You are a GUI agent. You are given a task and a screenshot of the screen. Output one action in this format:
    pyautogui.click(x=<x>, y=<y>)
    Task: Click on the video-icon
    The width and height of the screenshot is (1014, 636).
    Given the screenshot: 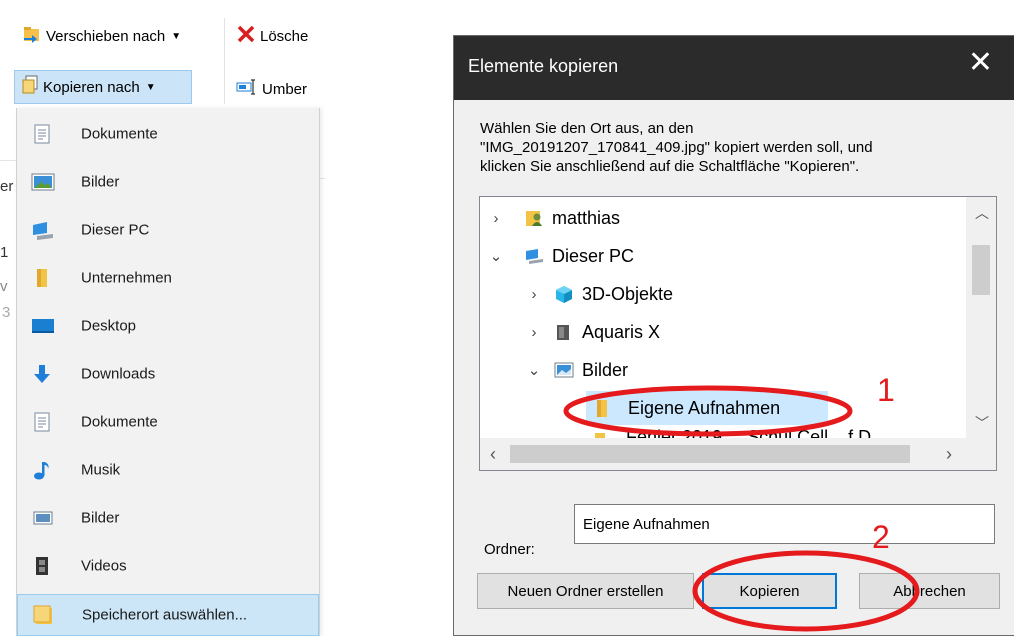 What is the action you would take?
    pyautogui.click(x=42, y=566)
    